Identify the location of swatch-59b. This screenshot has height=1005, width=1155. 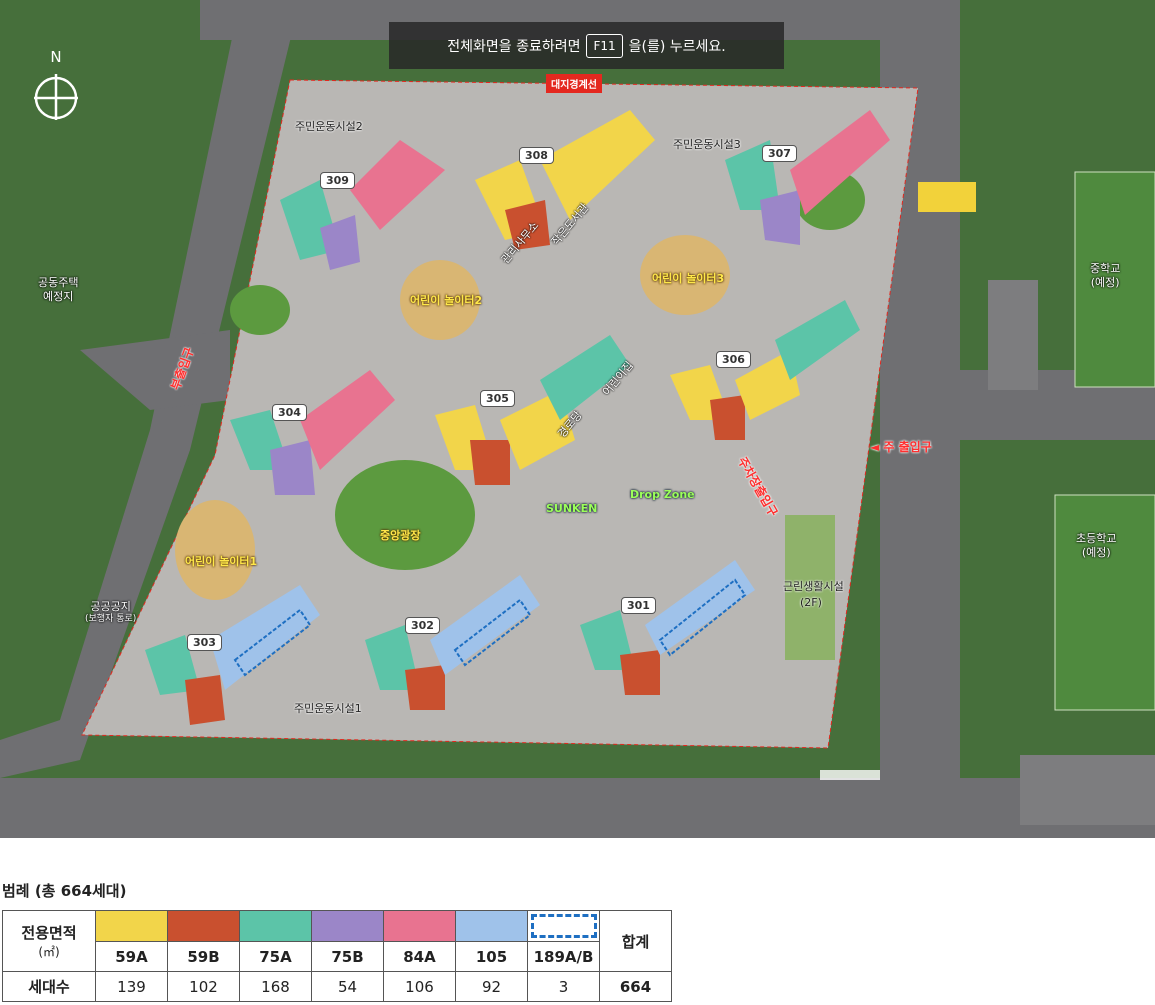
(203, 926).